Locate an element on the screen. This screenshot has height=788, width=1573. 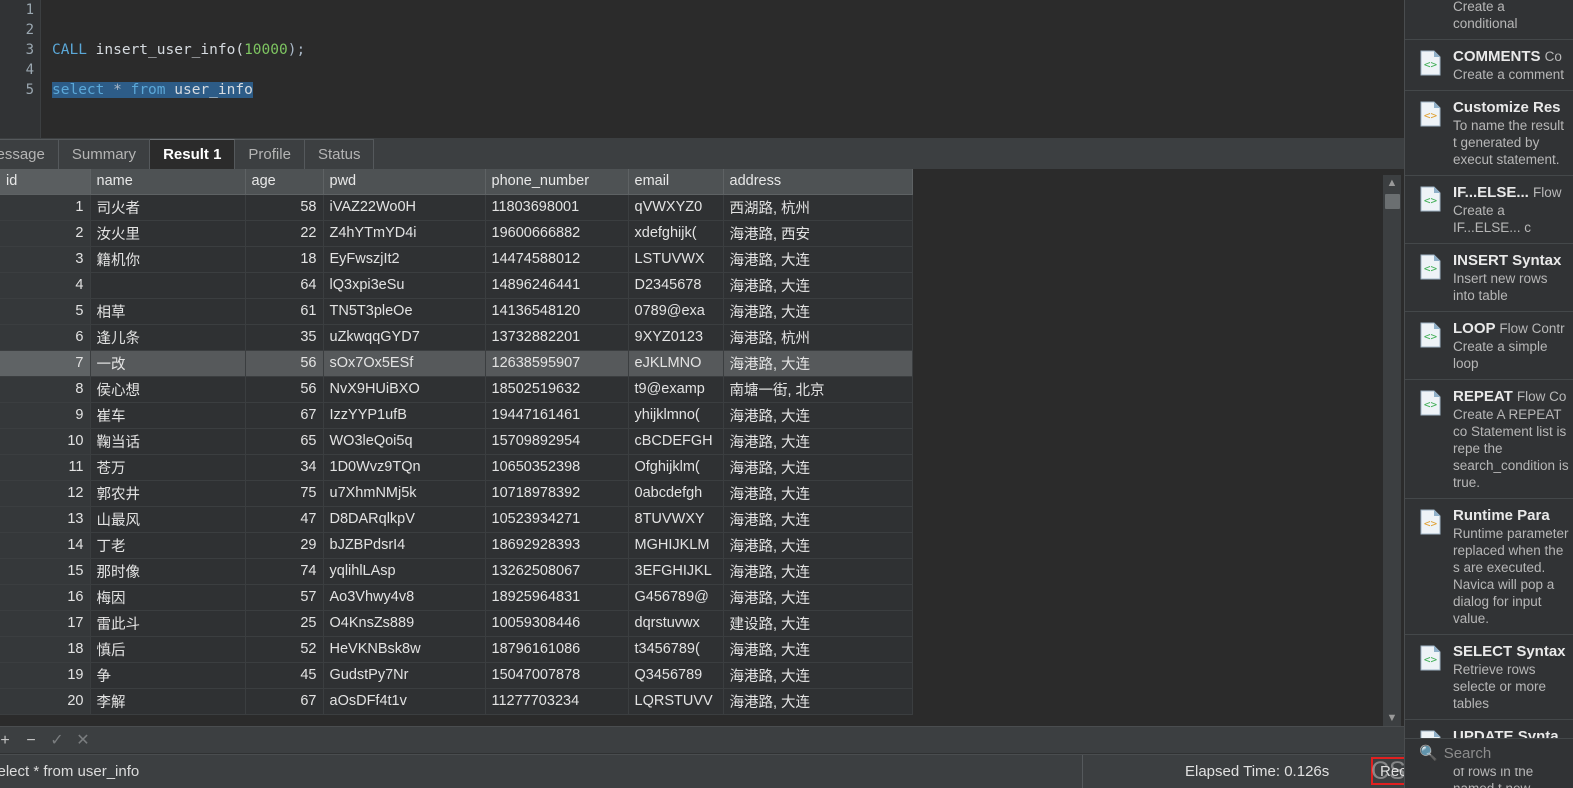
cell-email: LSTUVWX is located at coordinates (676, 259).